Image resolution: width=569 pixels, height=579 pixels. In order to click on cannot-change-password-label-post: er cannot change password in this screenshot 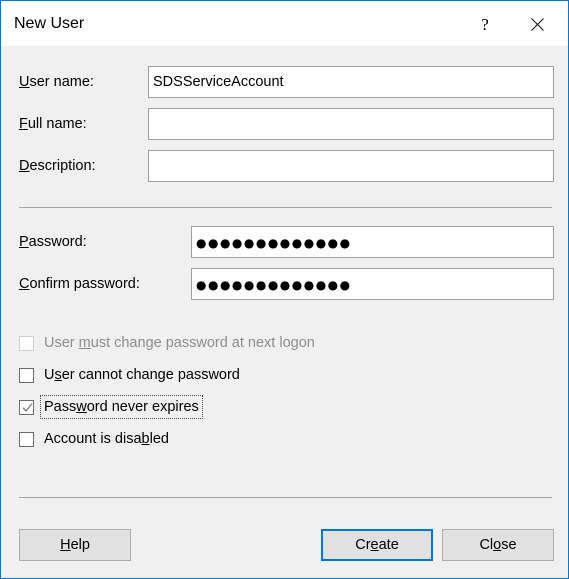, I will do `click(150, 375)`.